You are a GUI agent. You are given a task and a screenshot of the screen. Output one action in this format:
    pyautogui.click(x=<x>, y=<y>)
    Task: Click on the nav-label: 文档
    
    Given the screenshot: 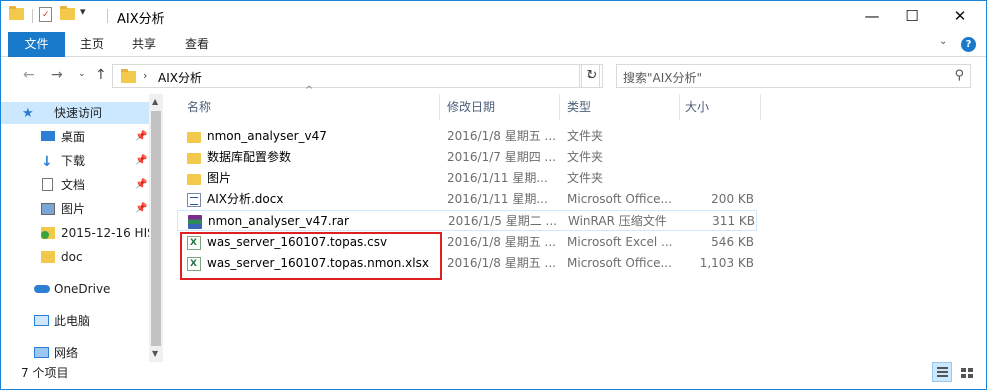 What is the action you would take?
    pyautogui.click(x=73, y=185)
    